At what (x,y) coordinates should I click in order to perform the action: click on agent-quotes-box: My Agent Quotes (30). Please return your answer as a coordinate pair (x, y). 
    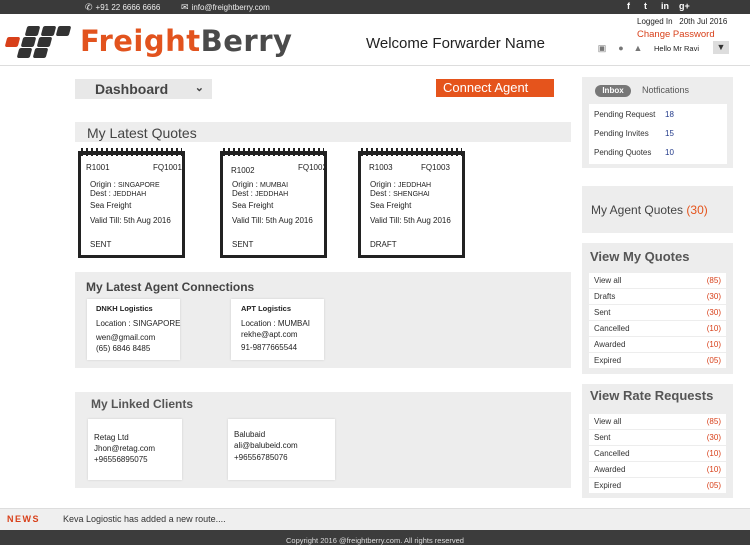
    Looking at the image, I should click on (657, 209).